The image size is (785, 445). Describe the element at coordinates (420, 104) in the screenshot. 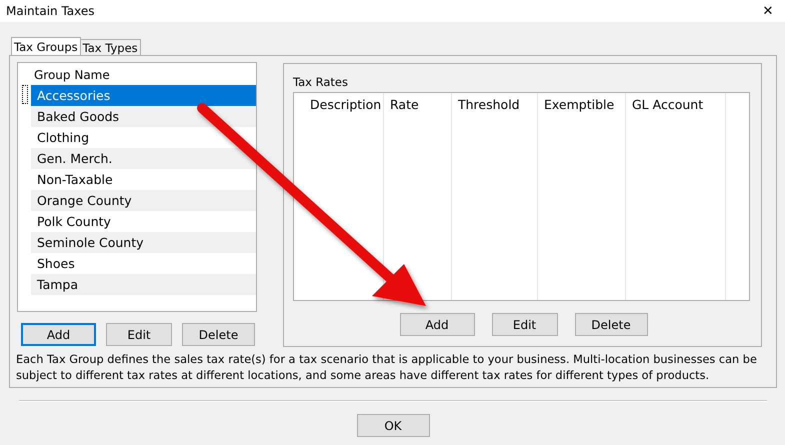

I see `column-header: Rate` at that location.